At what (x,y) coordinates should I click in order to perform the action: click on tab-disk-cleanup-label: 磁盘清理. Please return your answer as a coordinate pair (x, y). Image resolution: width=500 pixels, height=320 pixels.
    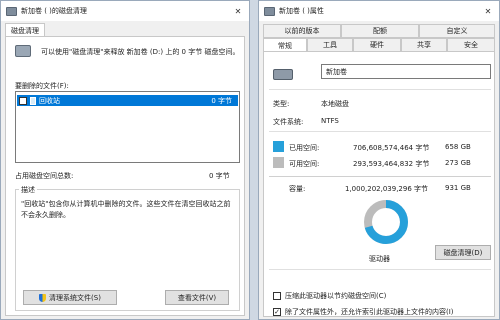
    Looking at the image, I should click on (25, 30).